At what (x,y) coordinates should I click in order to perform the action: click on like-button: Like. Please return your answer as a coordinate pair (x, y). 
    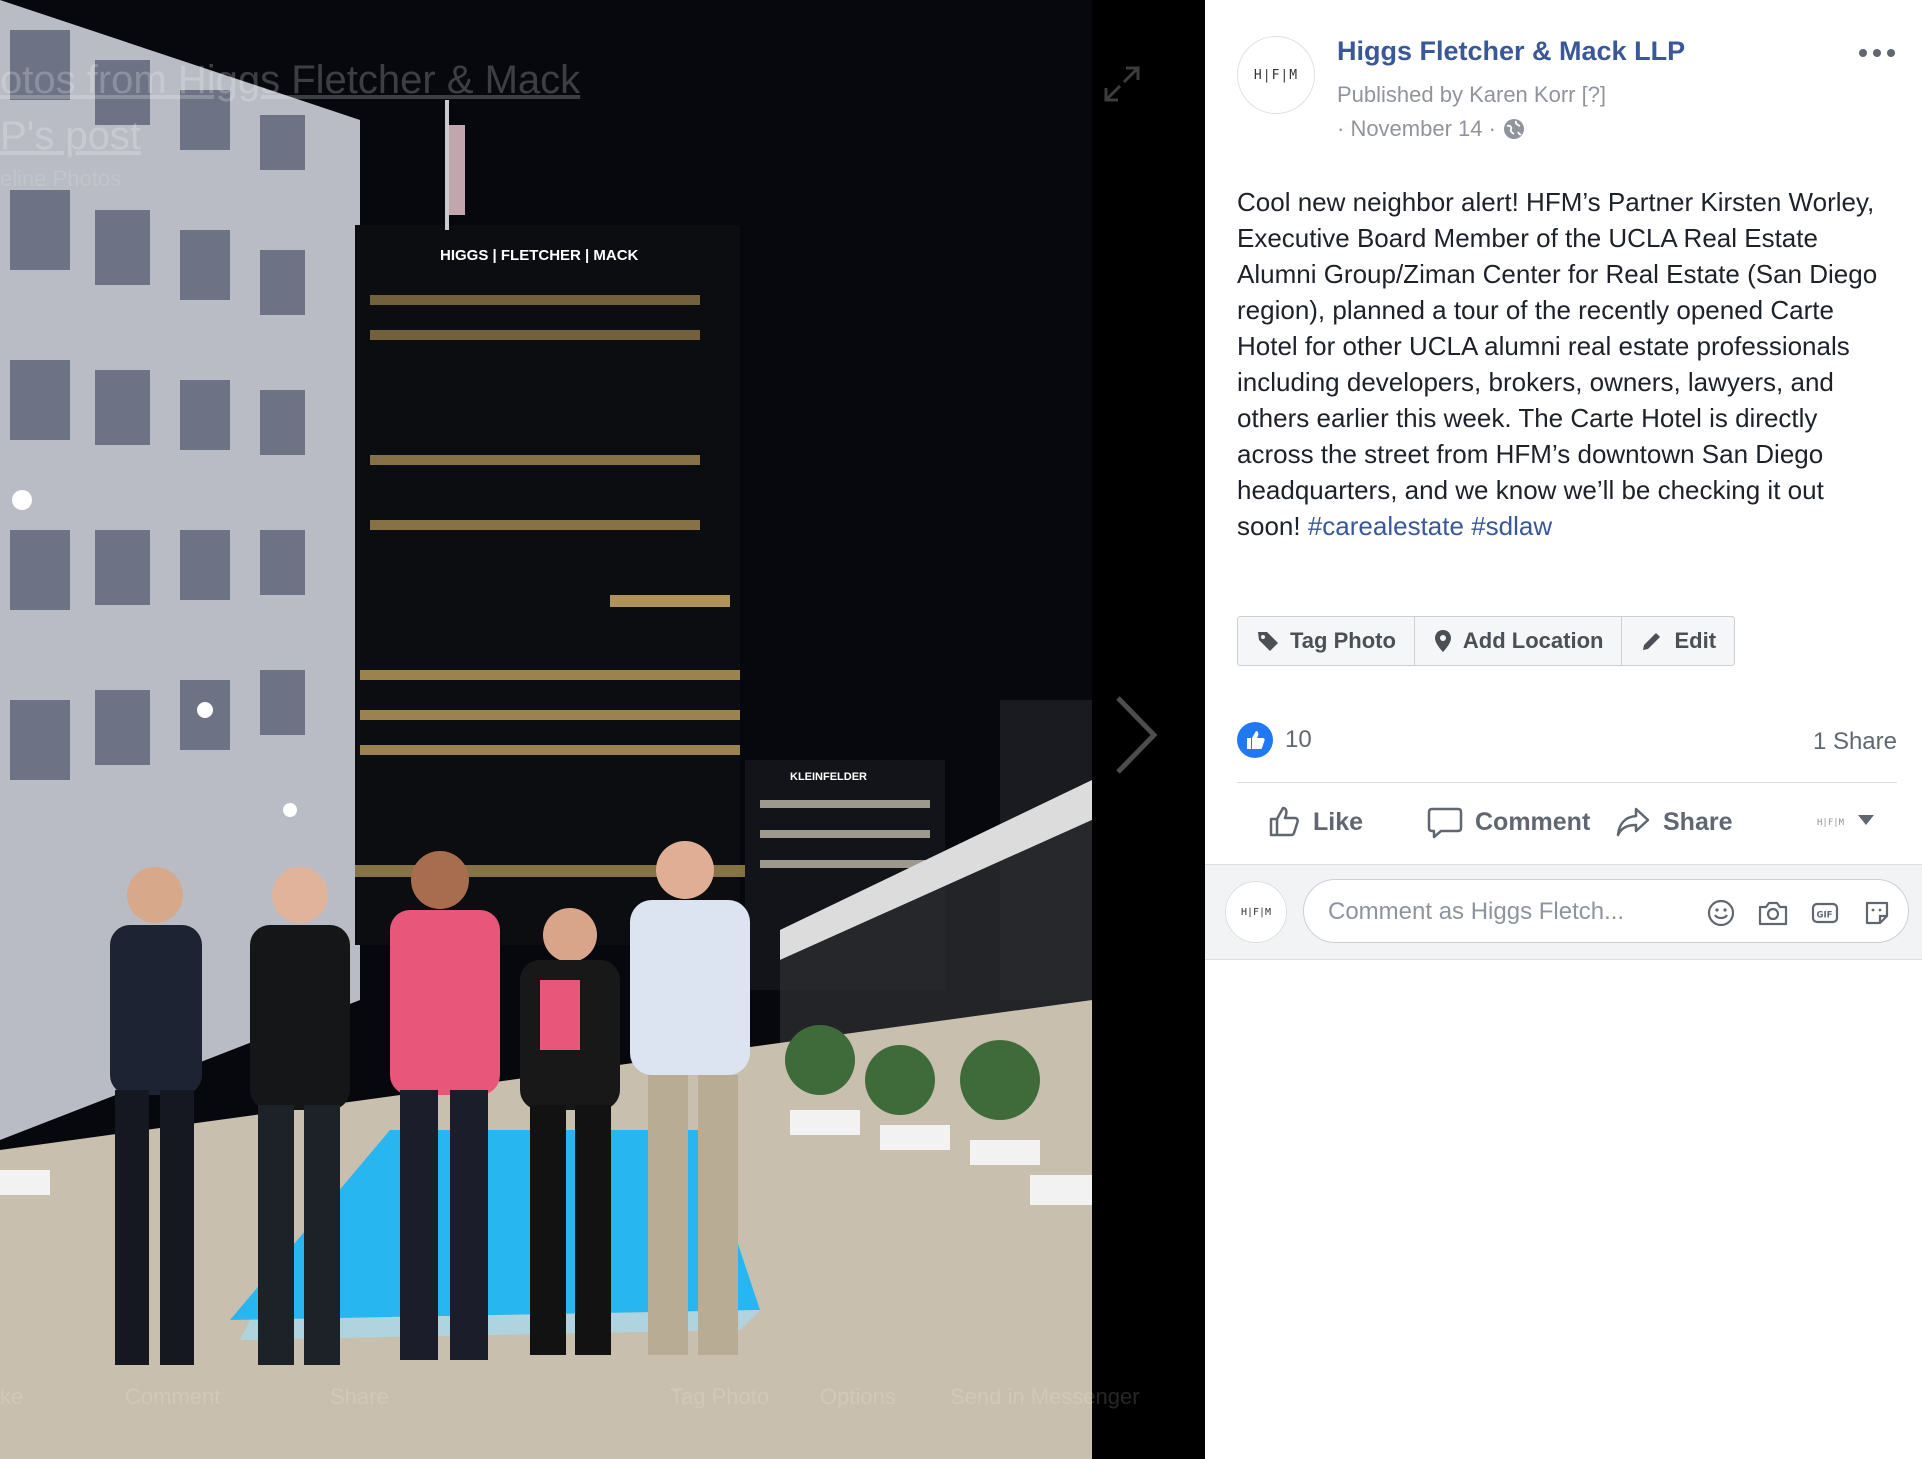
    Looking at the image, I should click on (1315, 822).